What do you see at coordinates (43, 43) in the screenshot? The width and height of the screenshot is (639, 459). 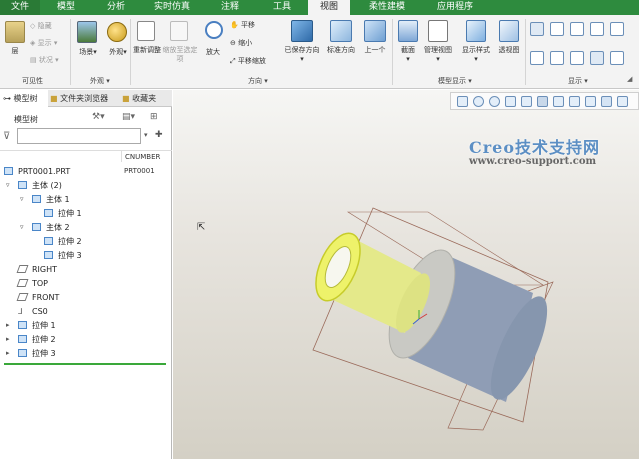 I see `show-button: ◈ 显示 ▾` at bounding box center [43, 43].